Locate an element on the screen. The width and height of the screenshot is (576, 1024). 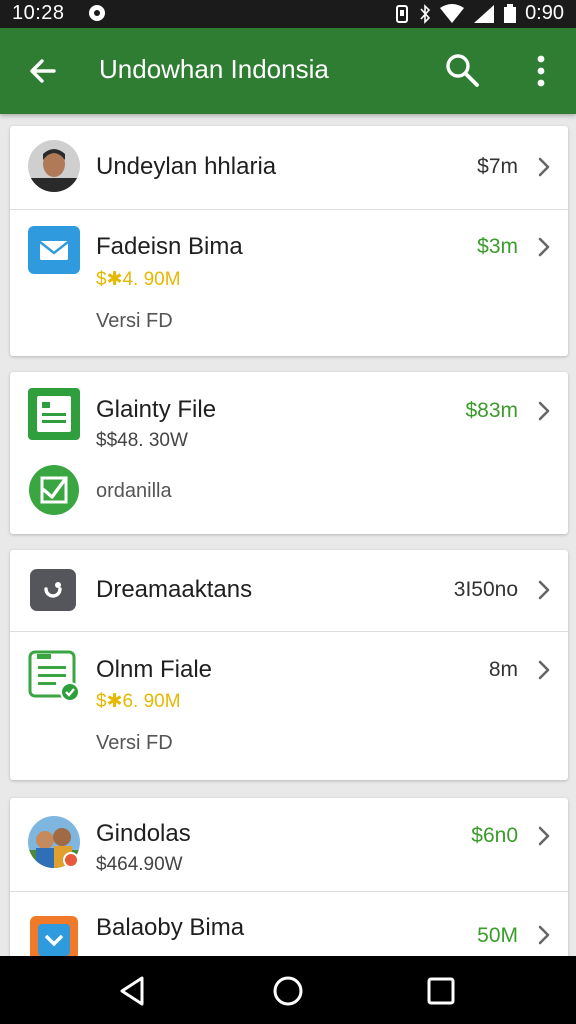
list-item: Undeylan hhlaria $7m is located at coordinates (289, 168).